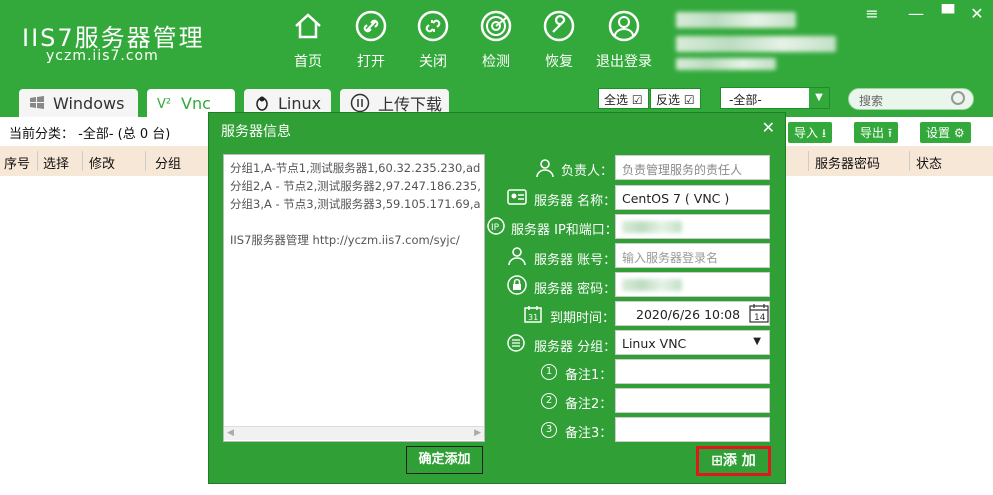  Describe the element at coordinates (587, 171) in the screenshot. I see `owner-label: 负责人：` at that location.